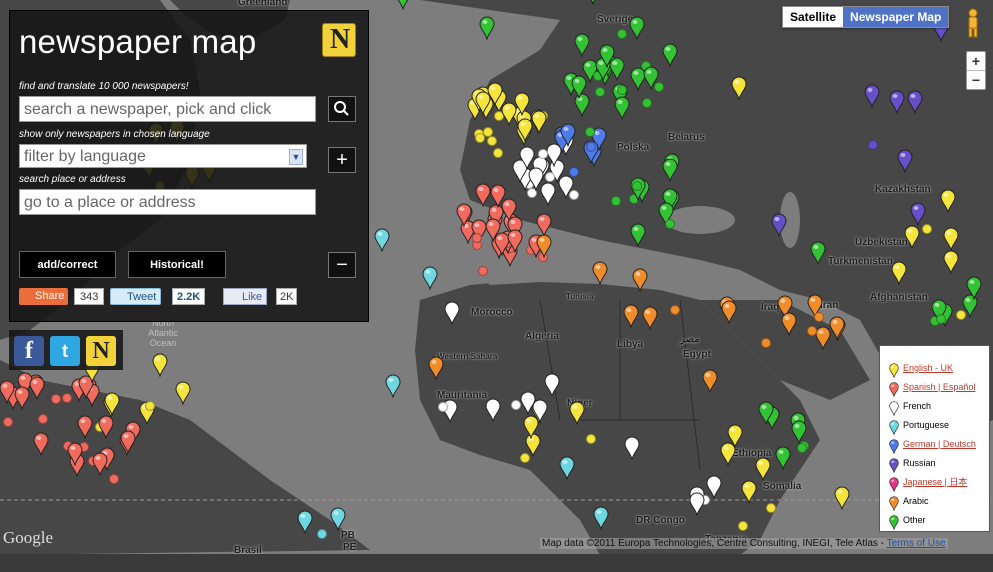 The height and width of the screenshot is (572, 993). Describe the element at coordinates (65, 351) in the screenshot. I see `twitter-icon: t` at that location.